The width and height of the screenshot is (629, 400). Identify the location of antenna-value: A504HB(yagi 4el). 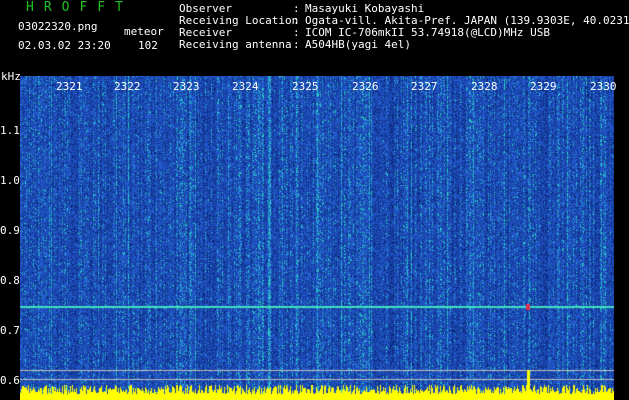
(358, 44).